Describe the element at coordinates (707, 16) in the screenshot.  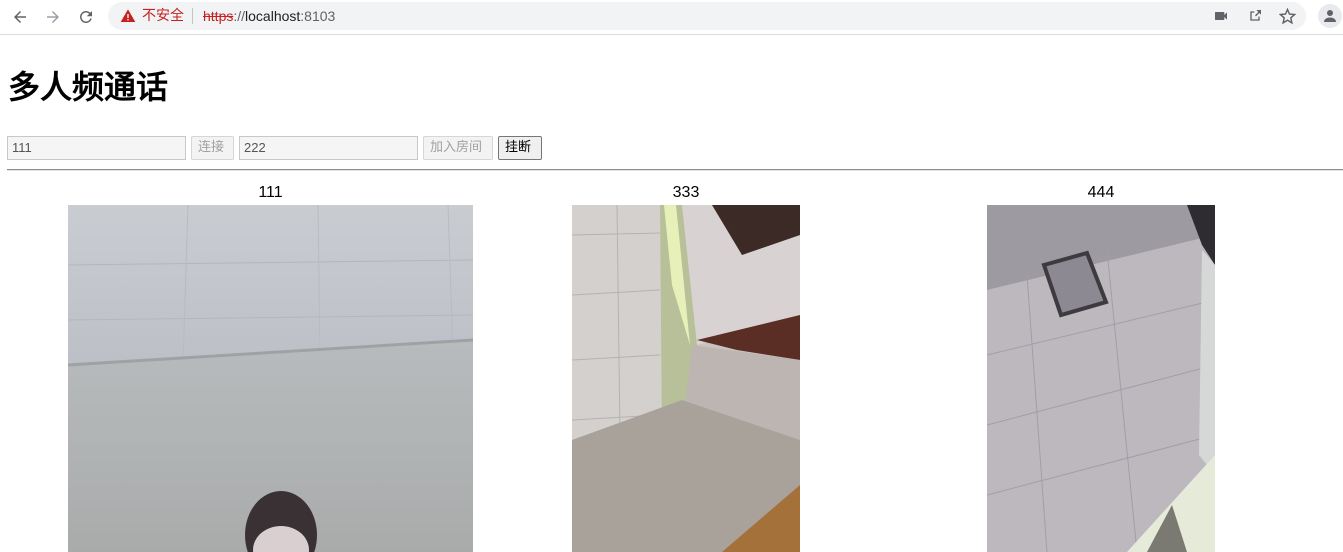
I see `address-bar: 不安全 https://localhost:8103` at that location.